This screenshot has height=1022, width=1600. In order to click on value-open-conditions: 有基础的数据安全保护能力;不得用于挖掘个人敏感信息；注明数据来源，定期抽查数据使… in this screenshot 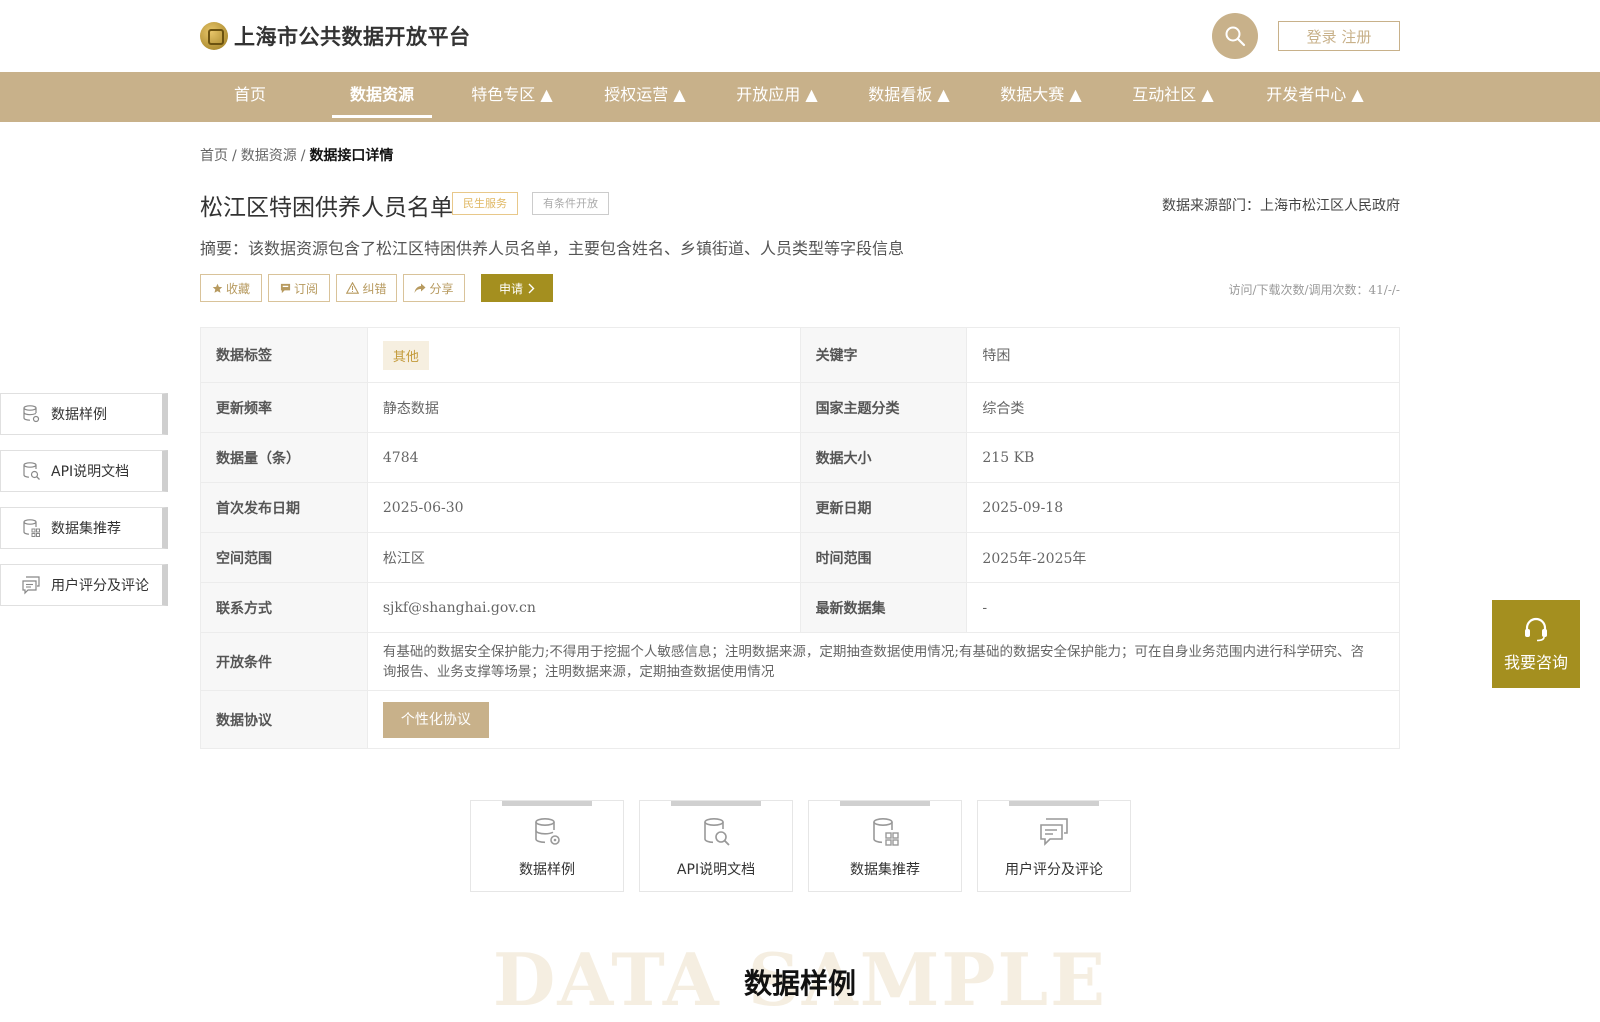, I will do `click(883, 661)`.